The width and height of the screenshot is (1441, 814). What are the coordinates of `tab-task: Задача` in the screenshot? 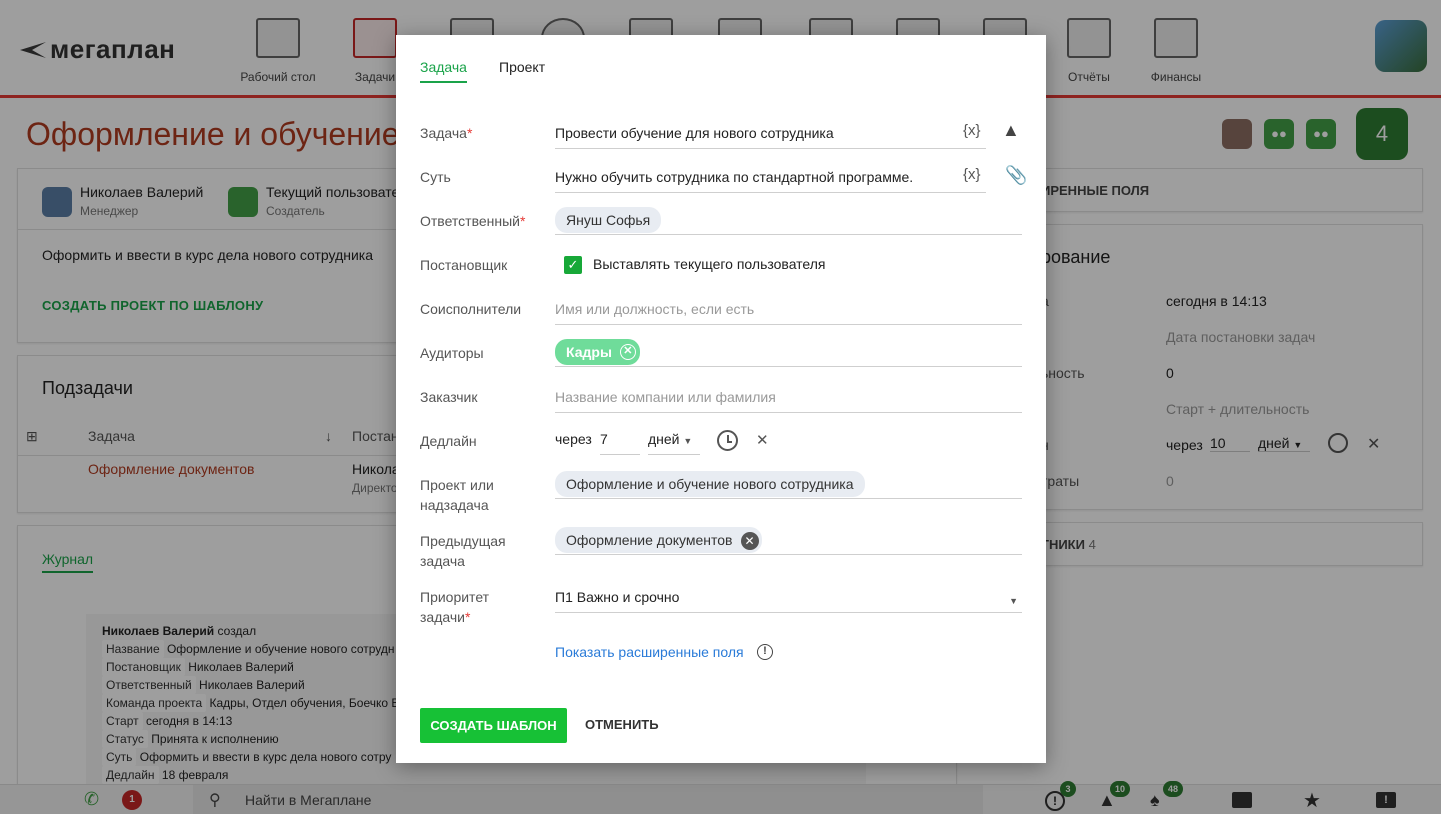 It's located at (443, 71).